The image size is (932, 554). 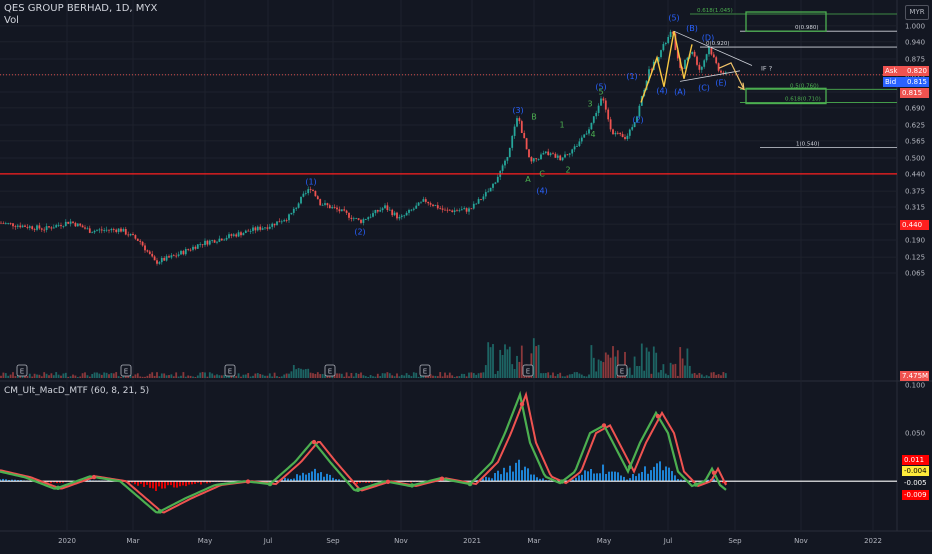 I want to click on volume-label: Vol, so click(x=11, y=20).